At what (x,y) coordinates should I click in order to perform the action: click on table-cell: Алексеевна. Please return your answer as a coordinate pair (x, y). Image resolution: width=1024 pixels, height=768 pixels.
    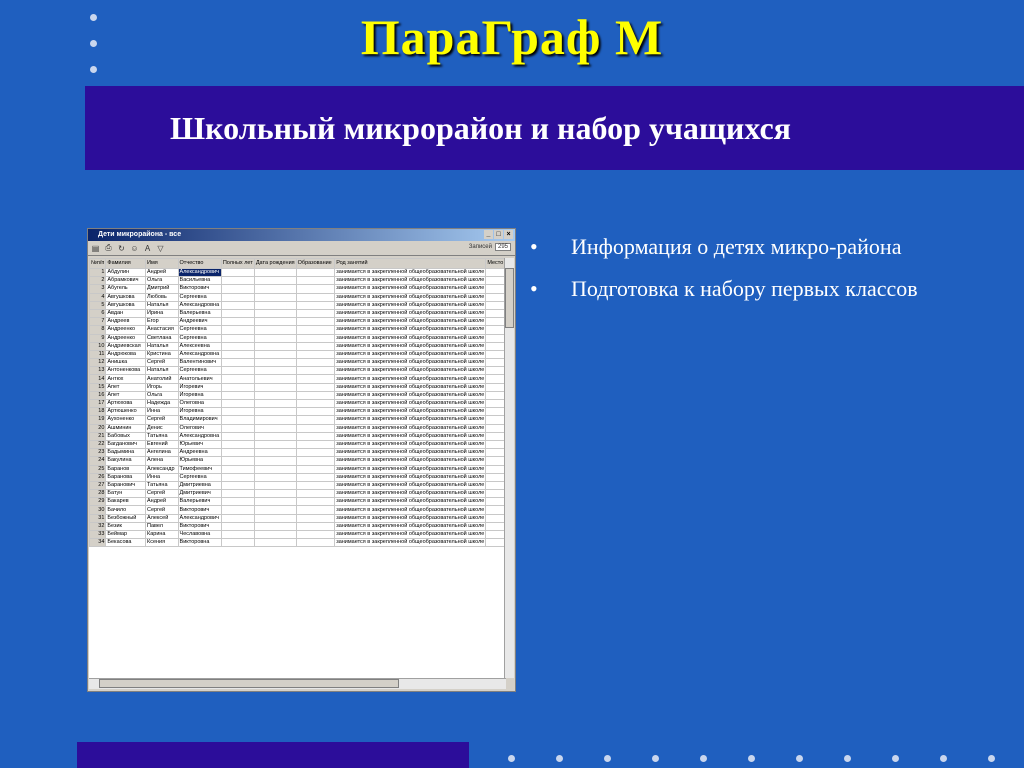
    Looking at the image, I should click on (199, 346).